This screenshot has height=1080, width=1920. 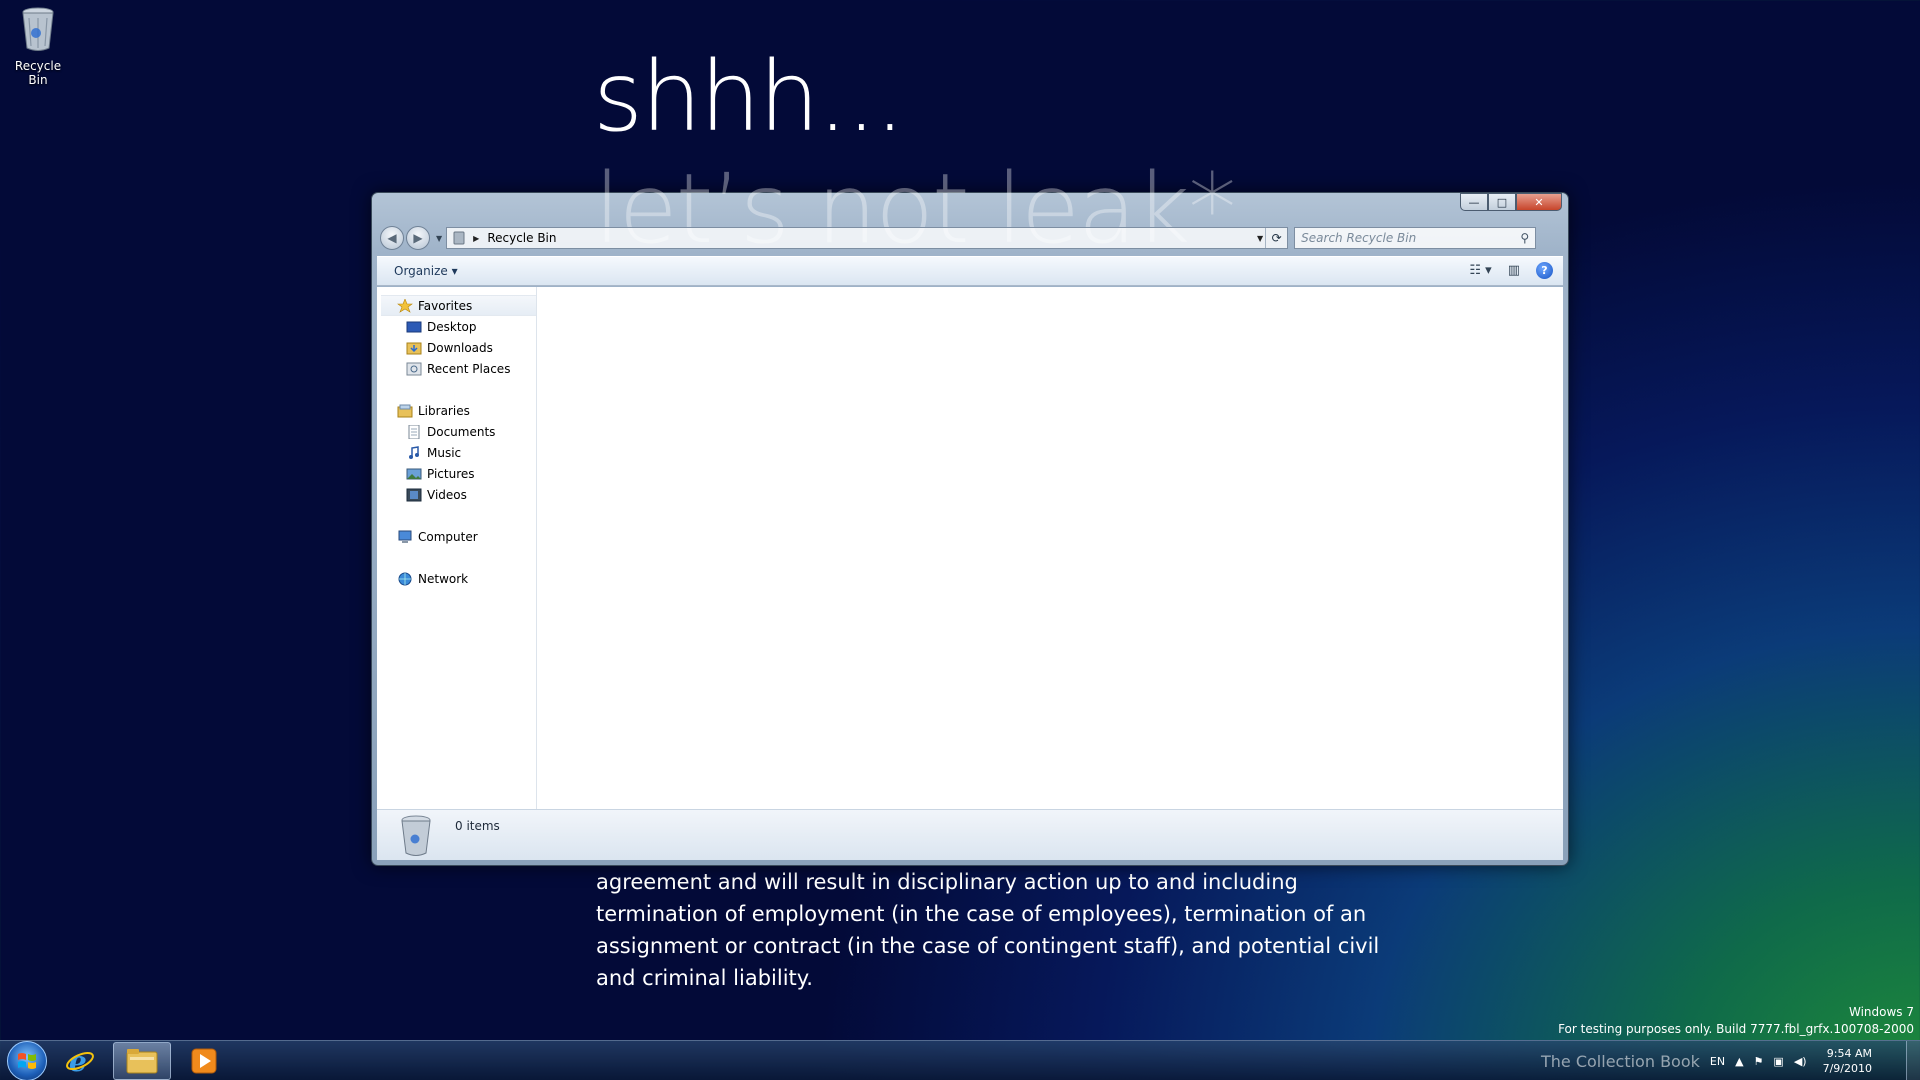 I want to click on videos-icon, so click(x=414, y=494).